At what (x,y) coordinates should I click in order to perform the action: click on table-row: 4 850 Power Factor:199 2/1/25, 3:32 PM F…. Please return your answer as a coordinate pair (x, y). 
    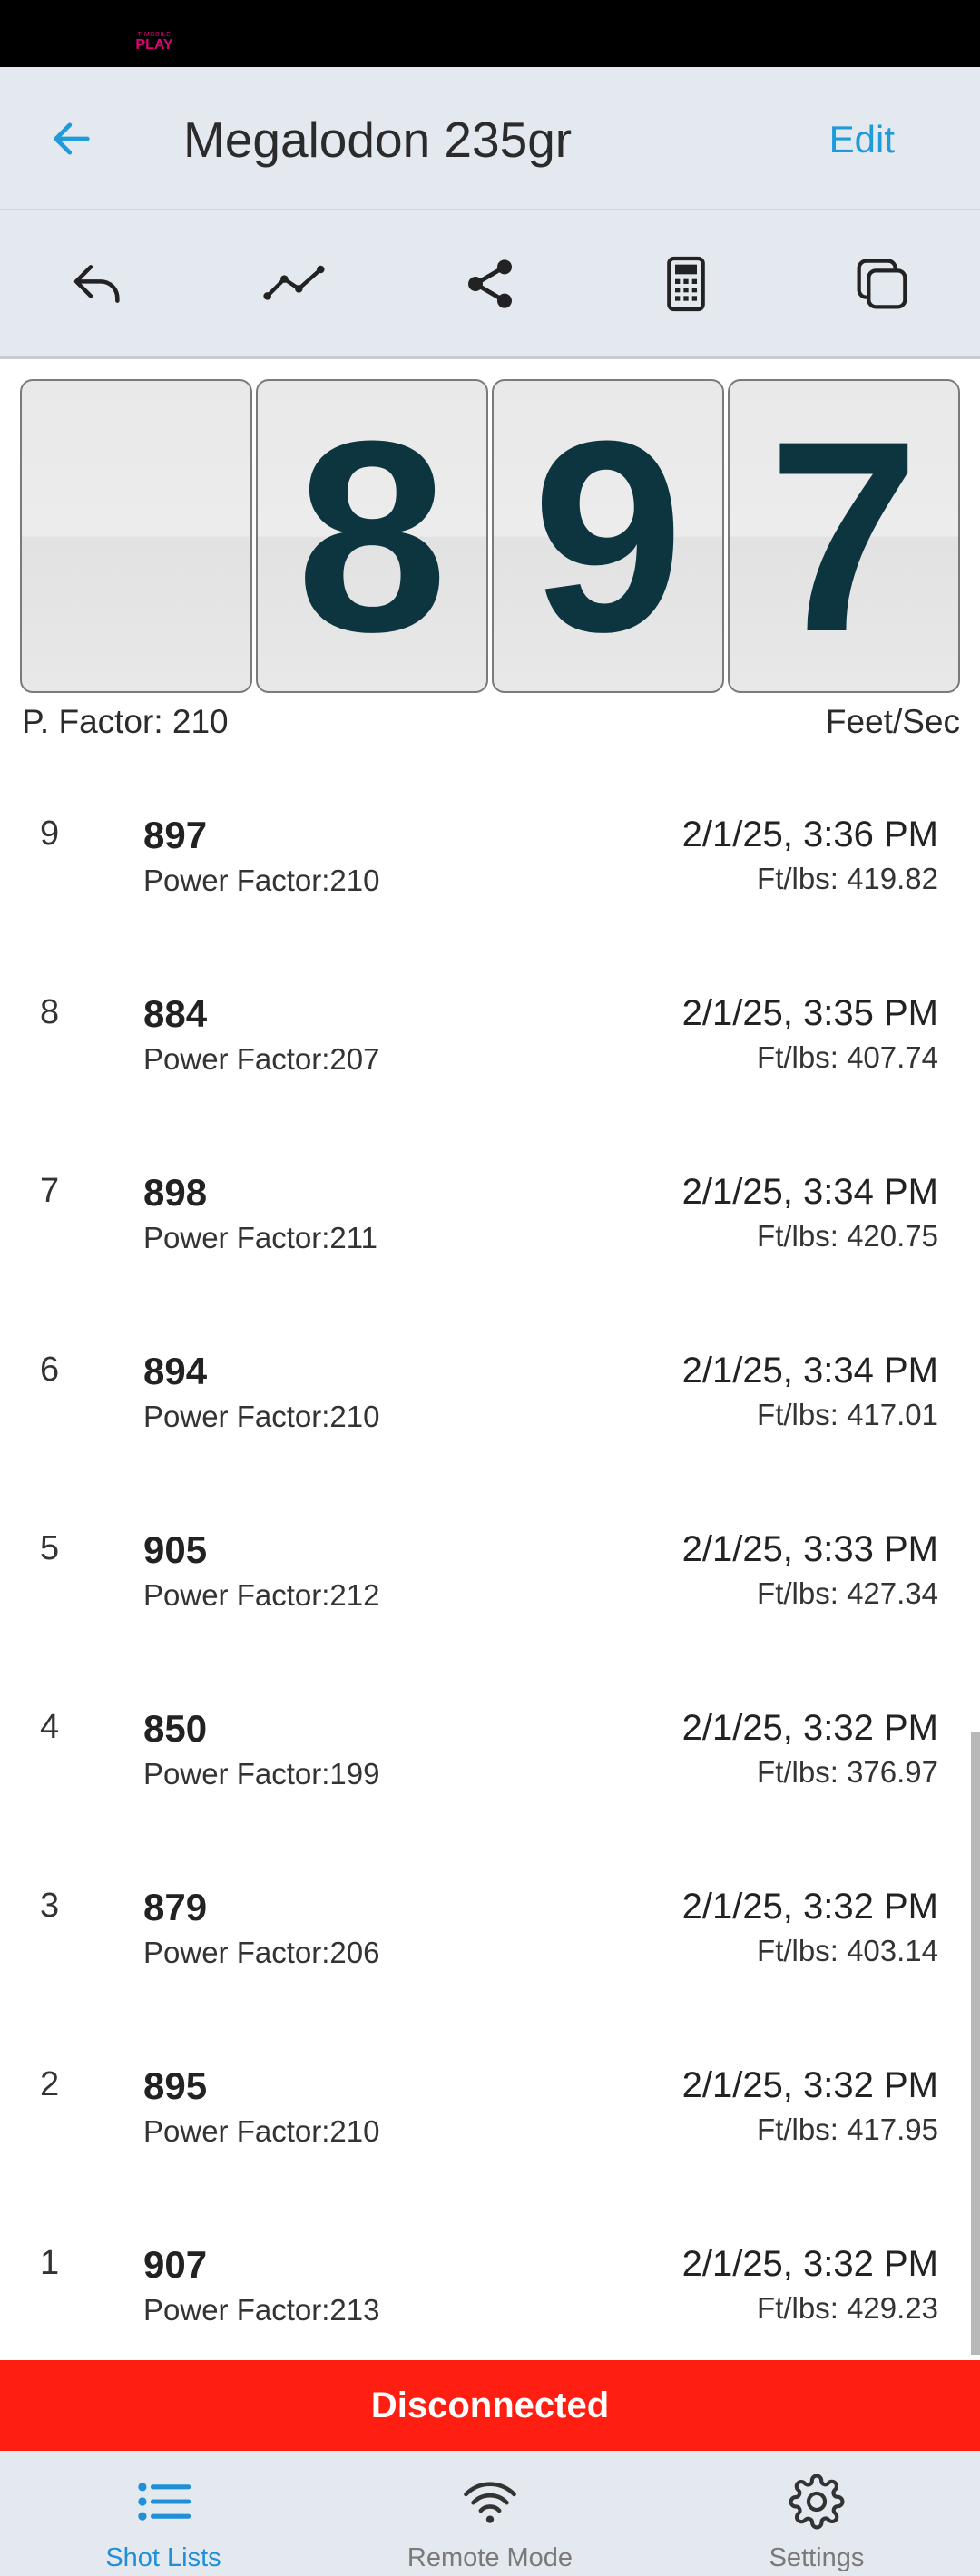
    Looking at the image, I should click on (490, 1753).